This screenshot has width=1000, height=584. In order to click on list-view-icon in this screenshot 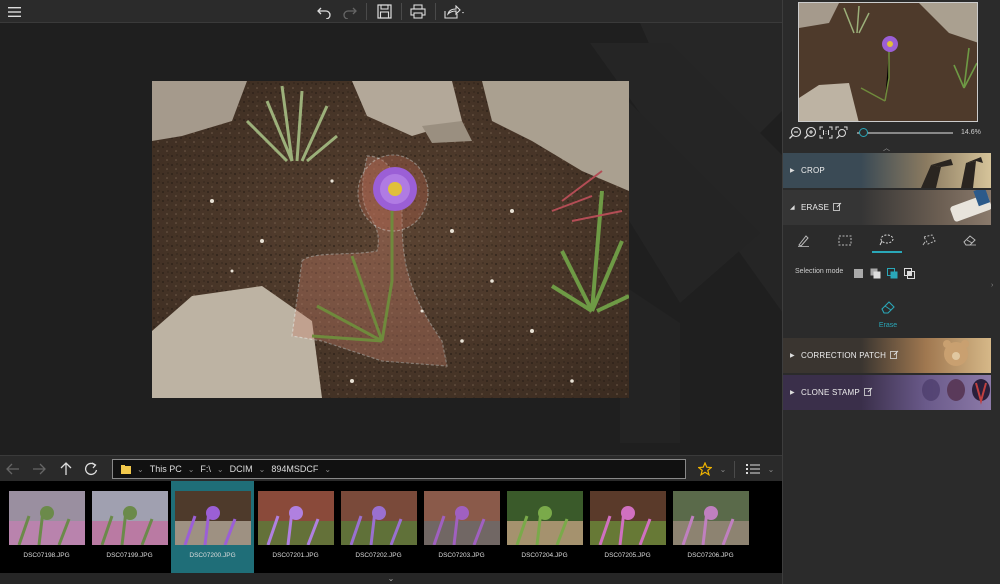, I will do `click(753, 469)`.